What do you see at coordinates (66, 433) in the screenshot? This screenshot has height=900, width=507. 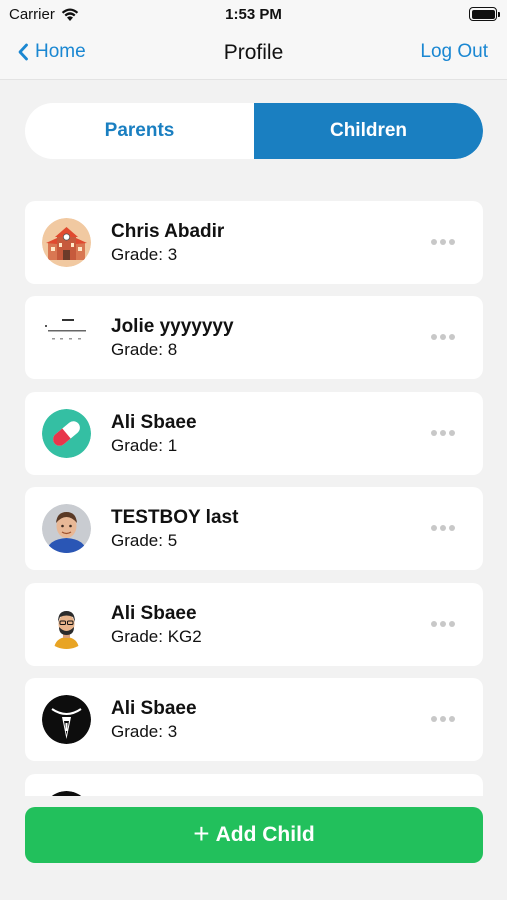 I see `pill-avatar` at bounding box center [66, 433].